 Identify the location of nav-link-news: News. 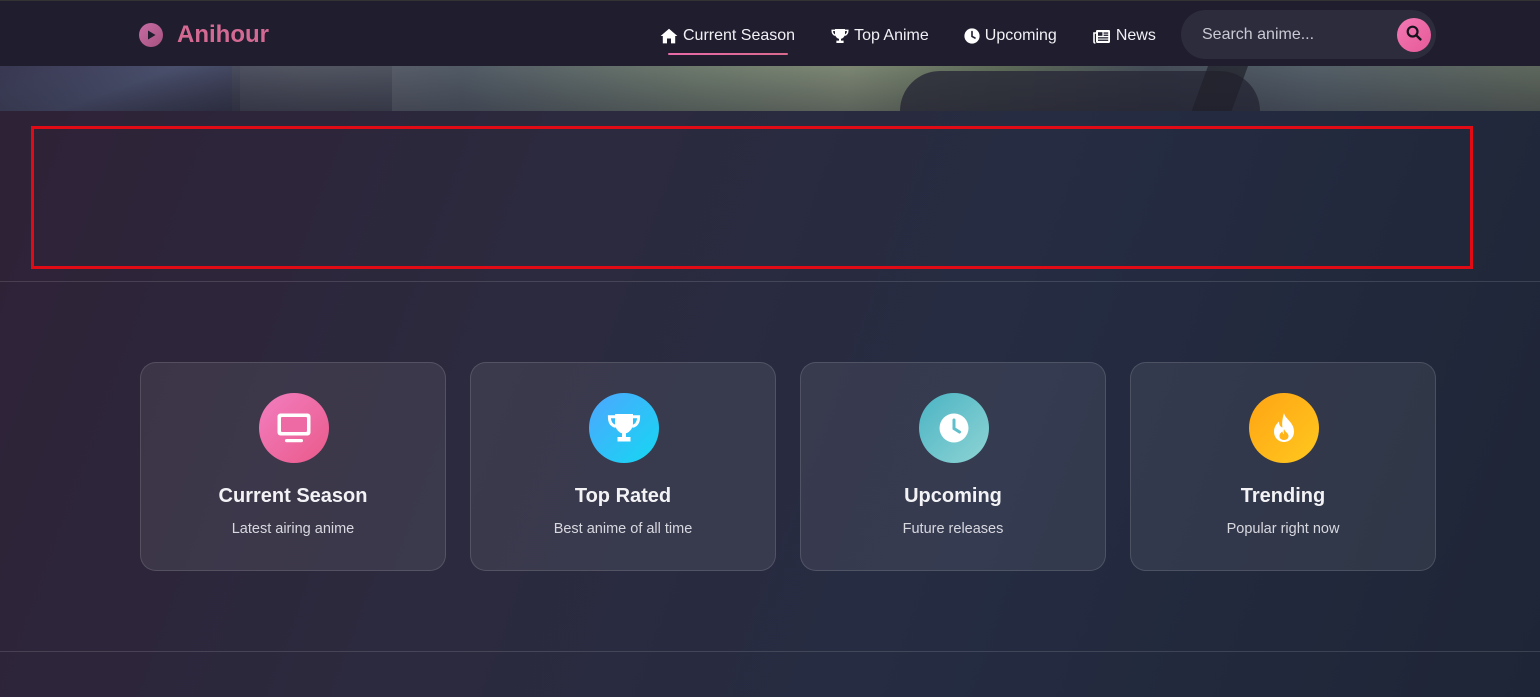
(1124, 36).